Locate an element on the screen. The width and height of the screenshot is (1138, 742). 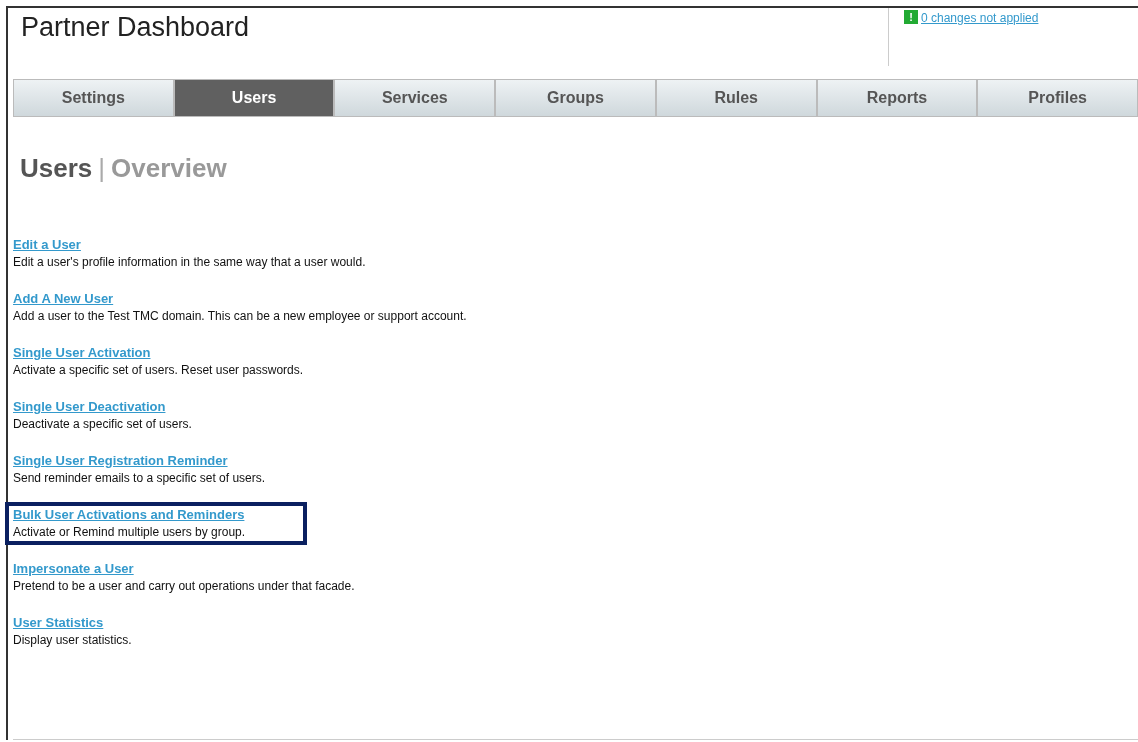
nav-tab: Reports is located at coordinates (897, 98).